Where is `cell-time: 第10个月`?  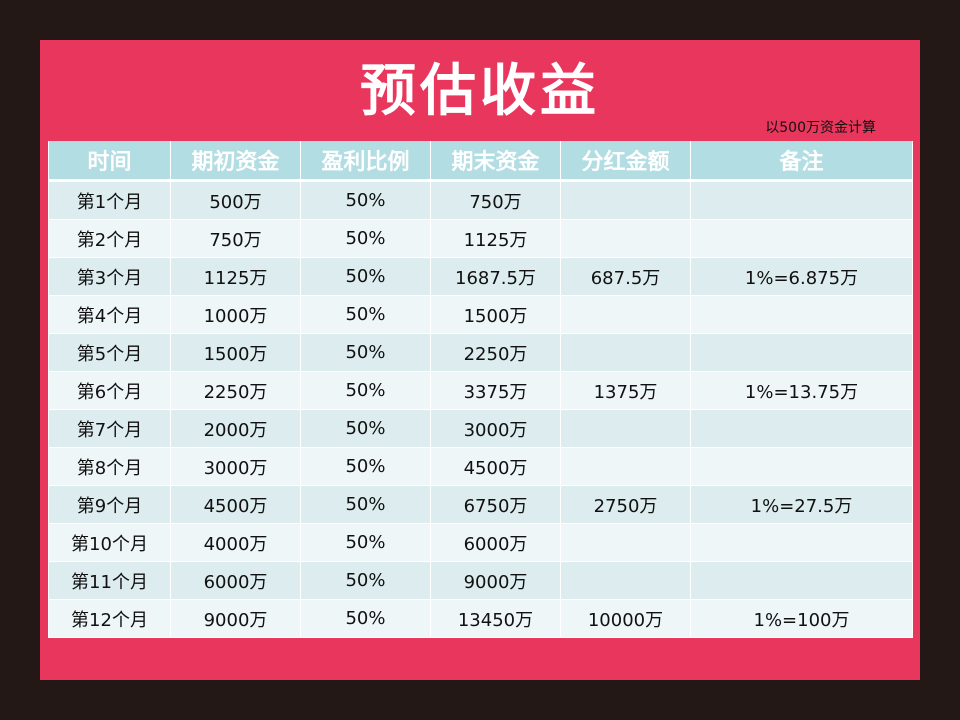
cell-time: 第10个月 is located at coordinates (109, 542).